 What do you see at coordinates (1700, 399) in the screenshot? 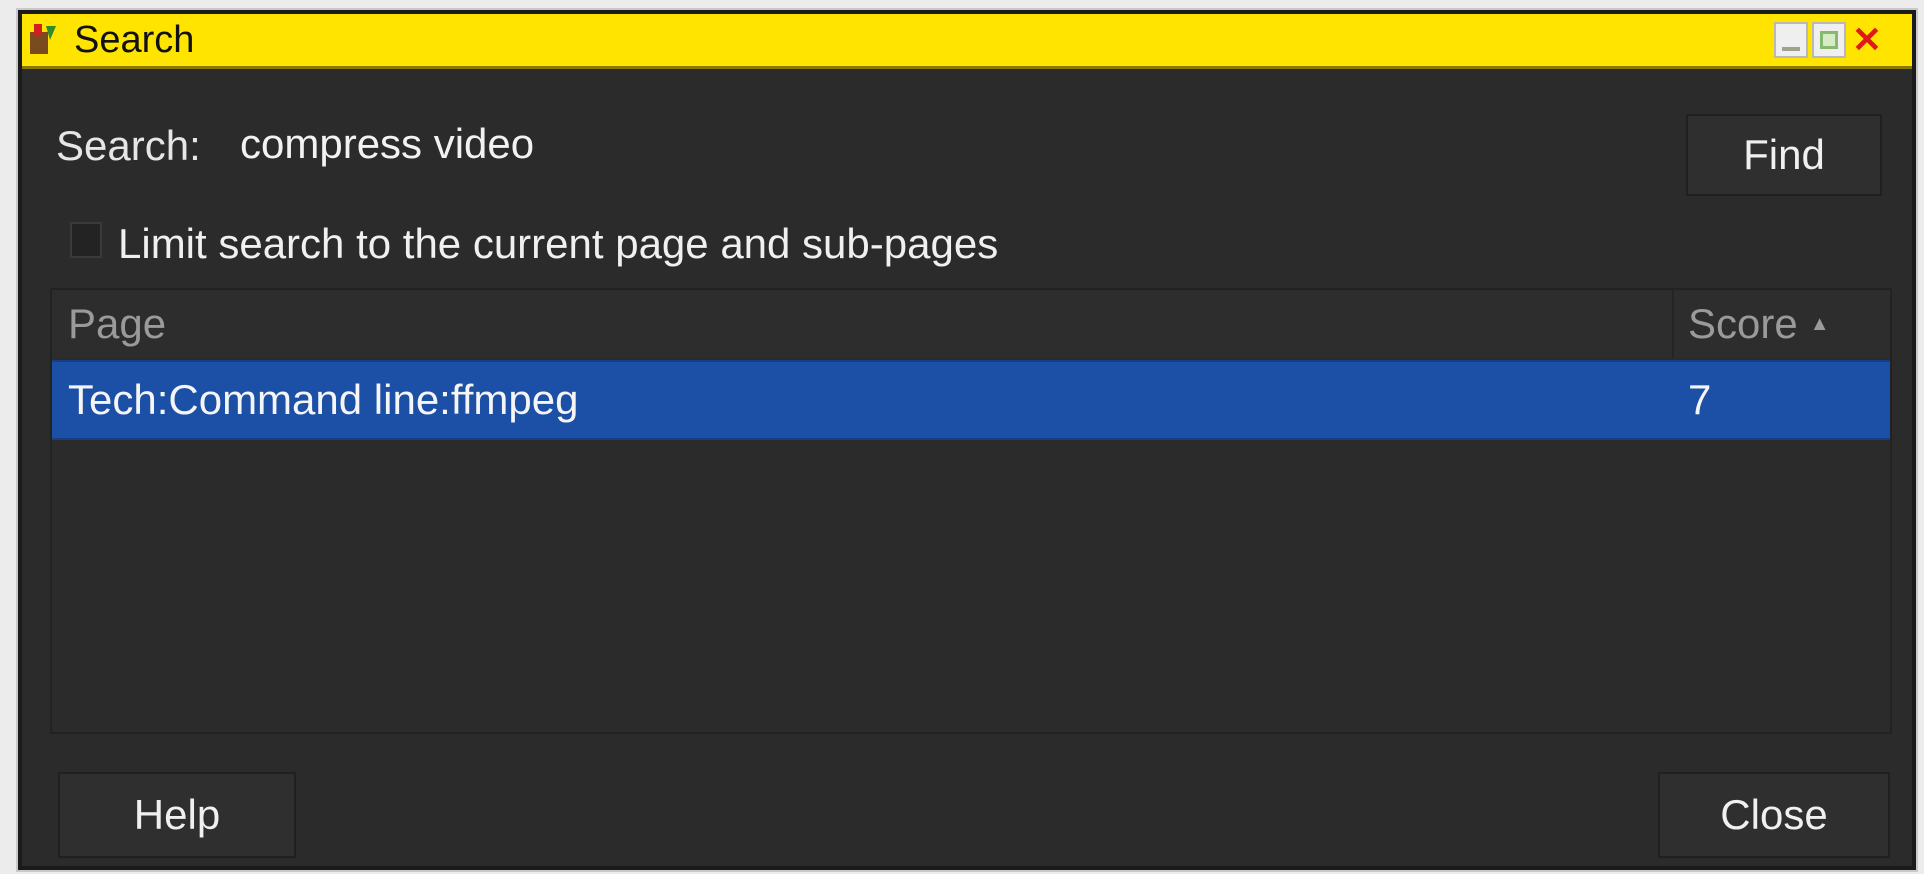
I see `result-score-cell: 7` at bounding box center [1700, 399].